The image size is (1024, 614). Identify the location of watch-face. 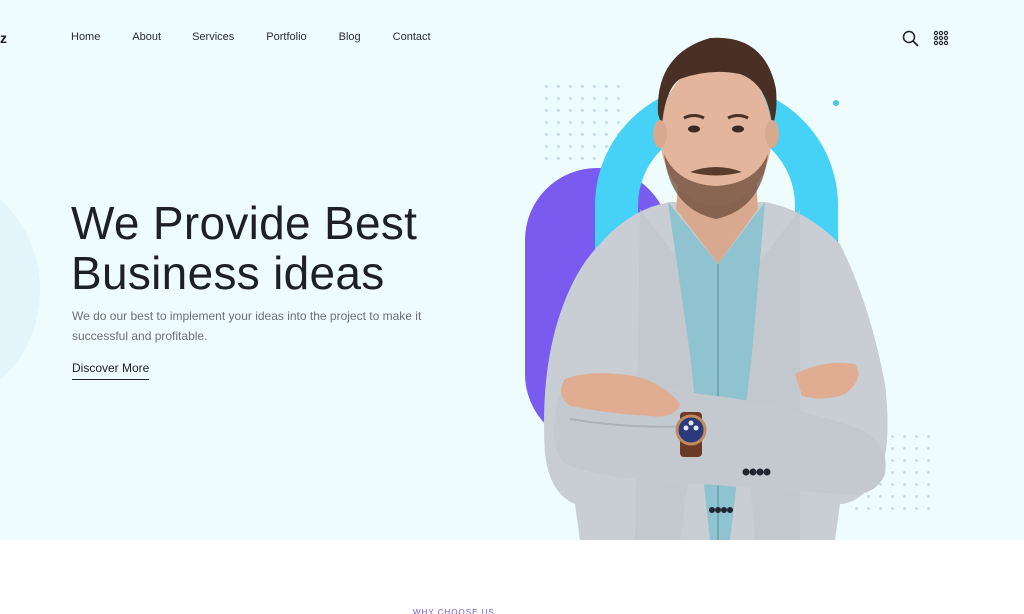
(691, 430).